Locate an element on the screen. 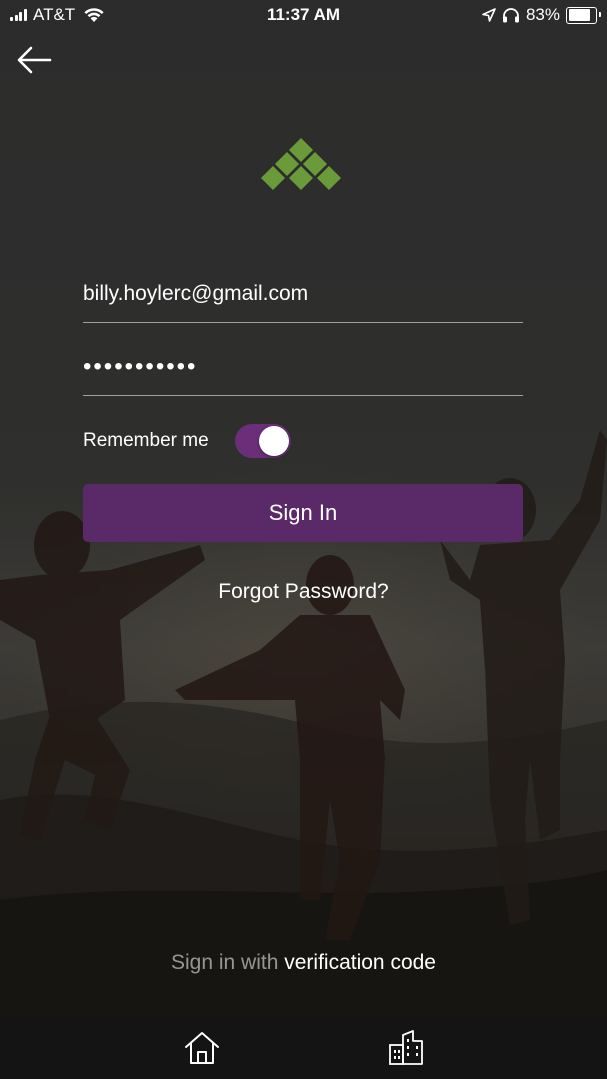 This screenshot has width=607, height=1079. battery-percent: 83% is located at coordinates (542, 14).